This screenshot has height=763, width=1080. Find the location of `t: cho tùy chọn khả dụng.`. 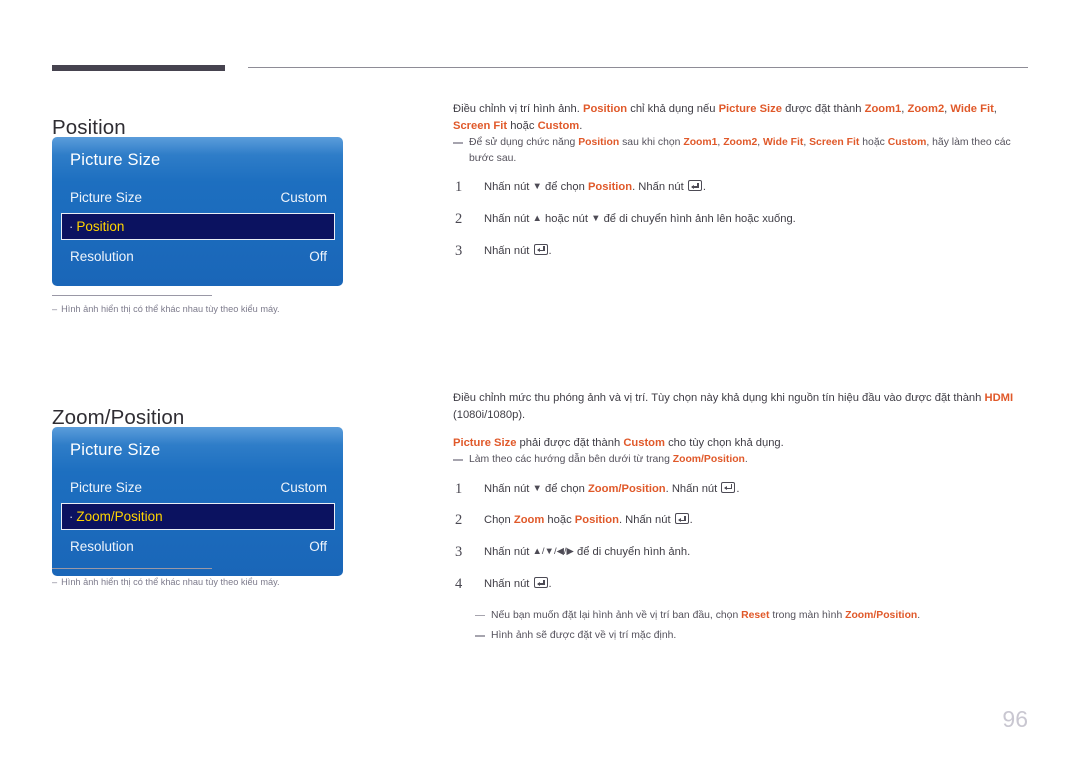

t: cho tùy chọn khả dụng. is located at coordinates (724, 443).